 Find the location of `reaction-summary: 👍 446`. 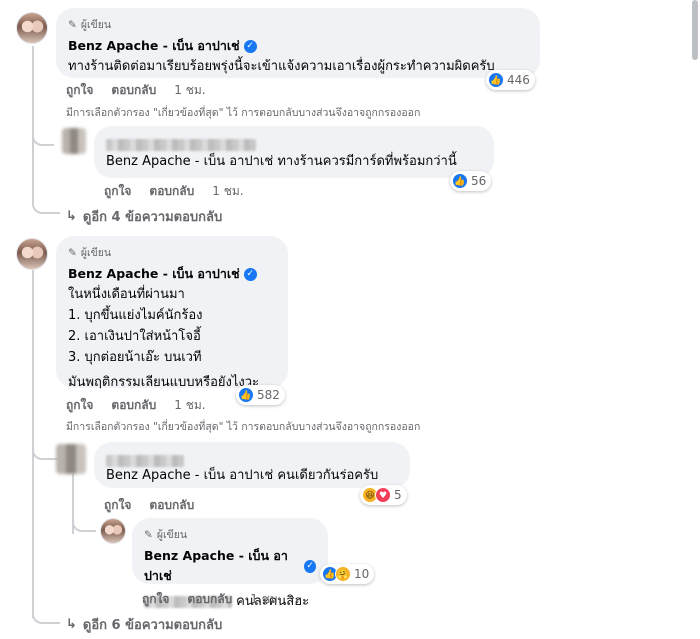

reaction-summary: 👍 446 is located at coordinates (510, 80).